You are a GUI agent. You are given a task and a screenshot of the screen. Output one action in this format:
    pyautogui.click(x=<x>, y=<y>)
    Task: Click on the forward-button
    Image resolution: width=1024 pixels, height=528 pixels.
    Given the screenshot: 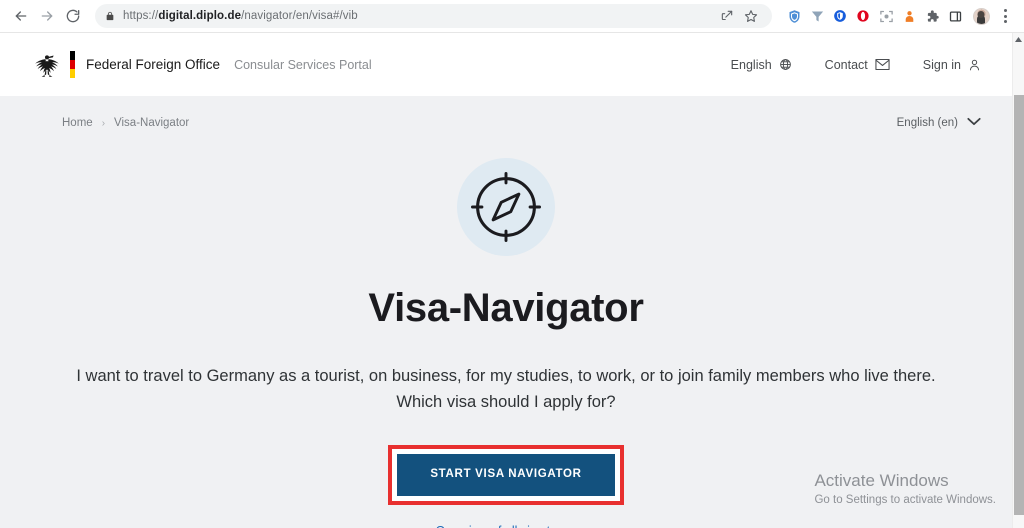 What is the action you would take?
    pyautogui.click(x=47, y=16)
    